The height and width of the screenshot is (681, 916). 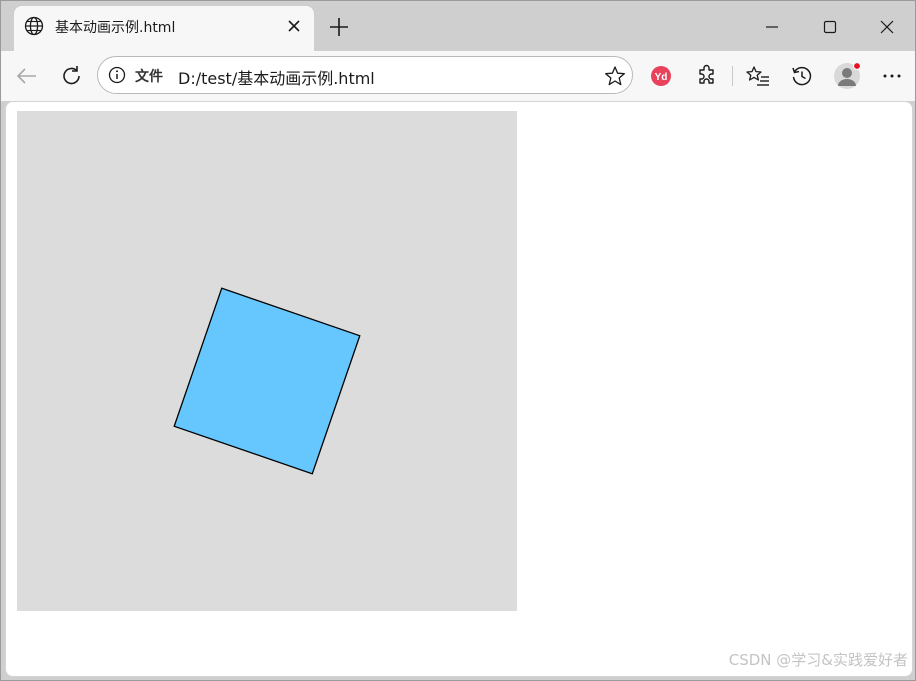 I want to click on profile-icon, so click(x=848, y=75).